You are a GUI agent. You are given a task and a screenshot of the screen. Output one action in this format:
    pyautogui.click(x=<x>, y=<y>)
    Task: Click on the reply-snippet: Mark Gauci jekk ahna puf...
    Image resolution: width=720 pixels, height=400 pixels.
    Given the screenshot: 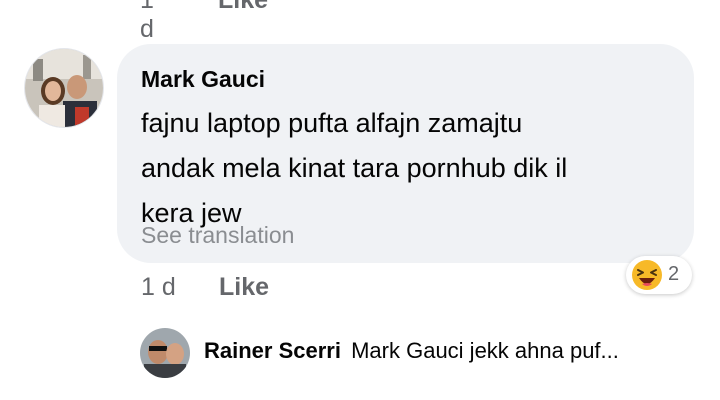 What is the action you would take?
    pyautogui.click(x=485, y=350)
    